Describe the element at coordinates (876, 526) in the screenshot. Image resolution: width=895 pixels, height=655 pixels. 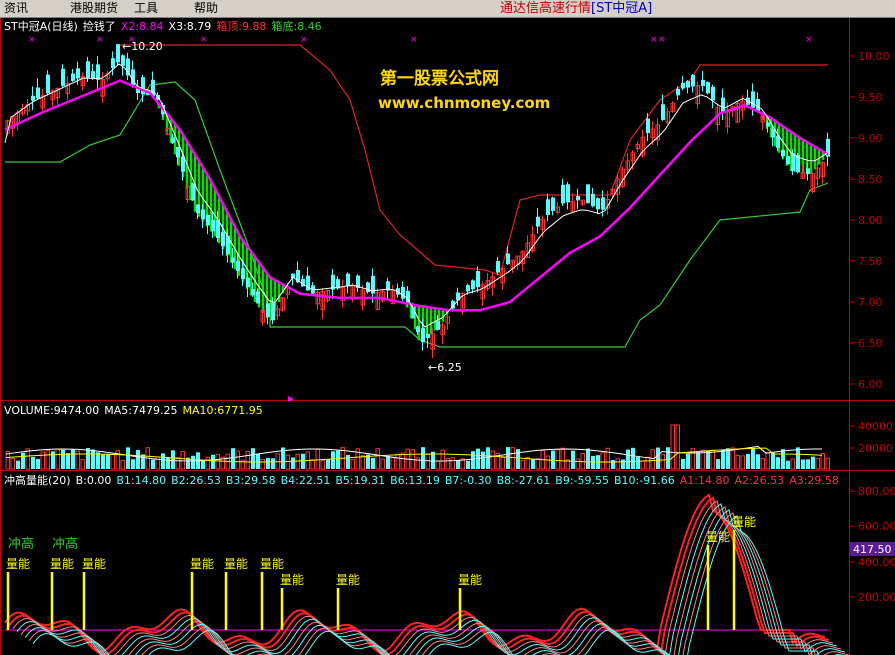
I see `energy-tick-label: 600.00` at that location.